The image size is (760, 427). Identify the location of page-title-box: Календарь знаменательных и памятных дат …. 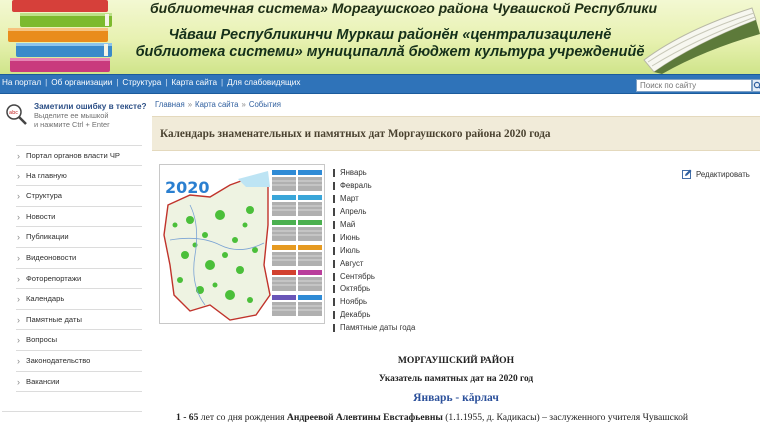
(456, 133).